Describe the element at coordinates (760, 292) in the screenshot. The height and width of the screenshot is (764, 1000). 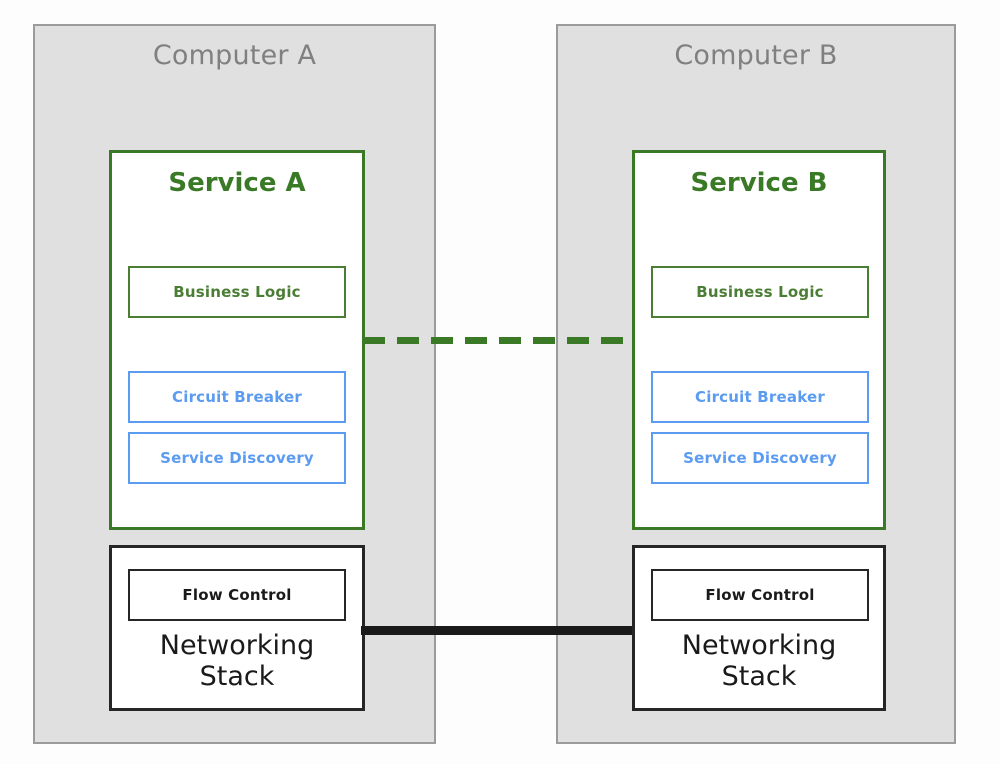
I see `module-business-logic-b: Business Logic` at that location.